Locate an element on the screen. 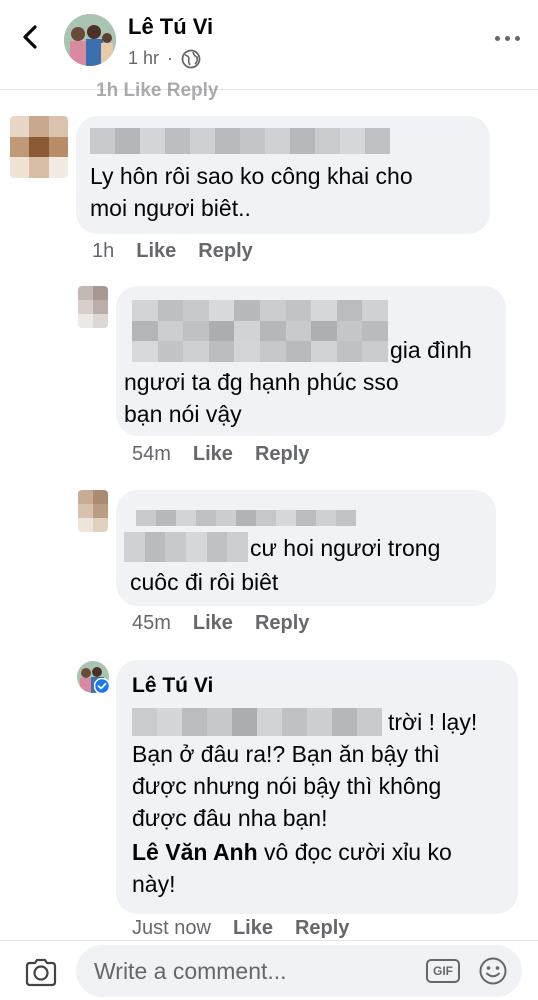 The width and height of the screenshot is (538, 1000). comment-text-tail: gia đình is located at coordinates (431, 350).